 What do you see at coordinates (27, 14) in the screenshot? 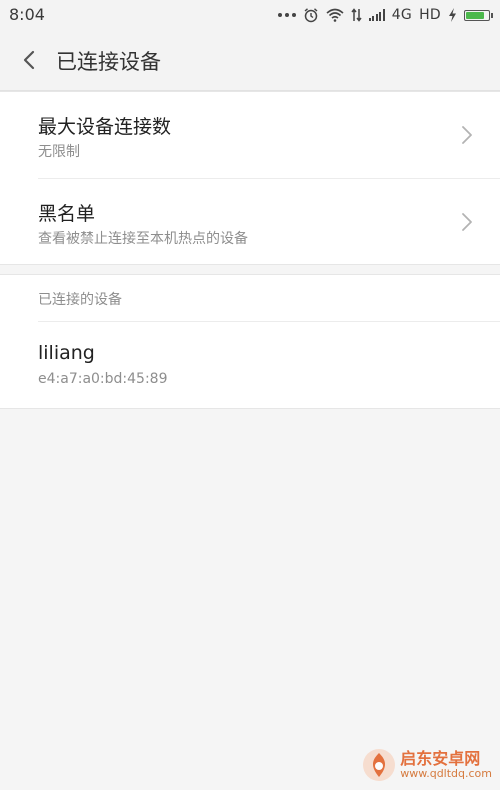
I see `status-time: 8:04` at bounding box center [27, 14].